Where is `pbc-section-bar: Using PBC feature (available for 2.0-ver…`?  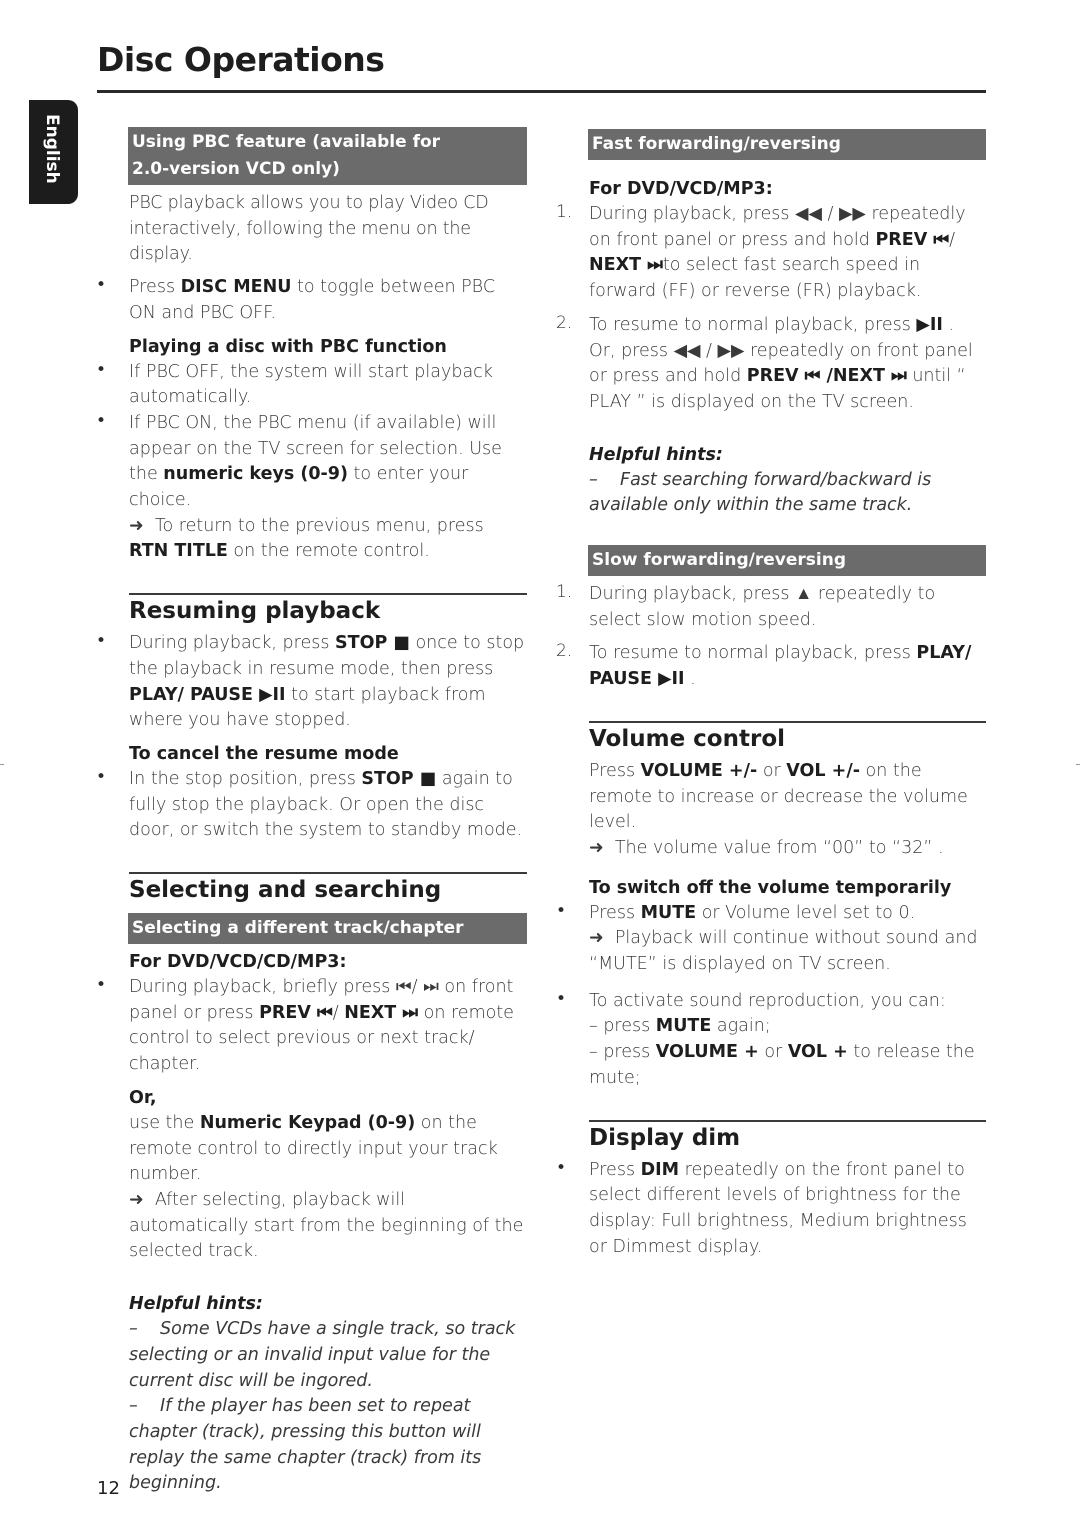 pbc-section-bar: Using PBC feature (available for 2.0-ver… is located at coordinates (327, 156).